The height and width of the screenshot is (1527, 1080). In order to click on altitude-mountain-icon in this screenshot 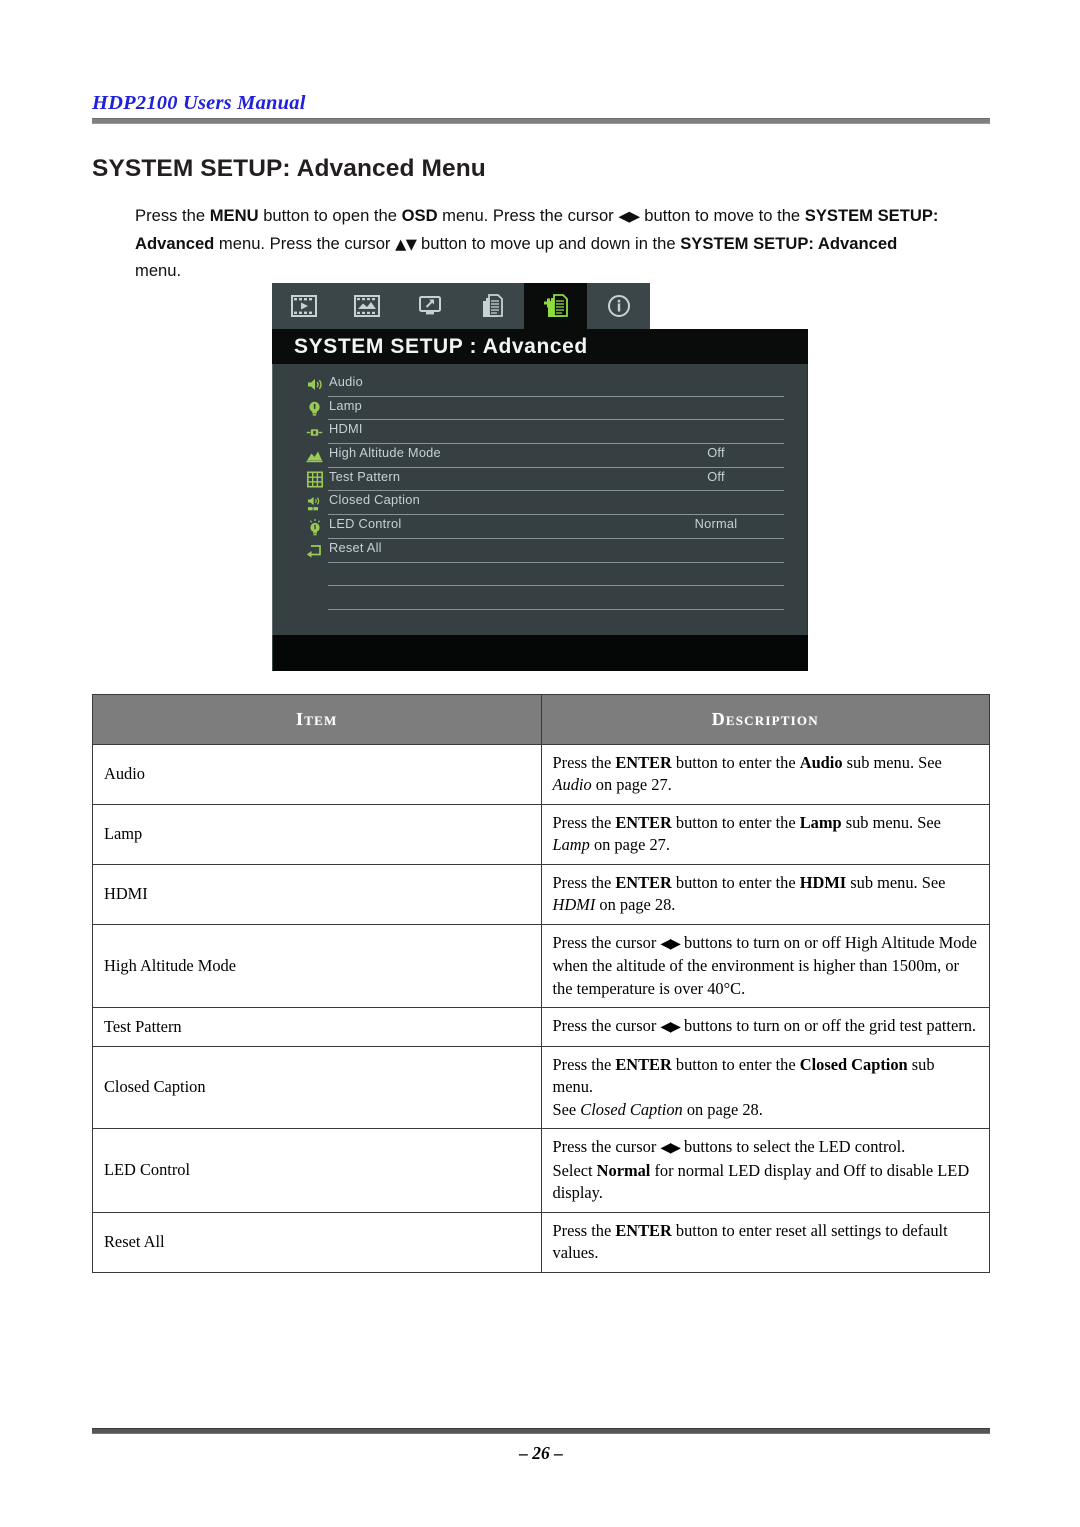, I will do `click(314, 455)`.